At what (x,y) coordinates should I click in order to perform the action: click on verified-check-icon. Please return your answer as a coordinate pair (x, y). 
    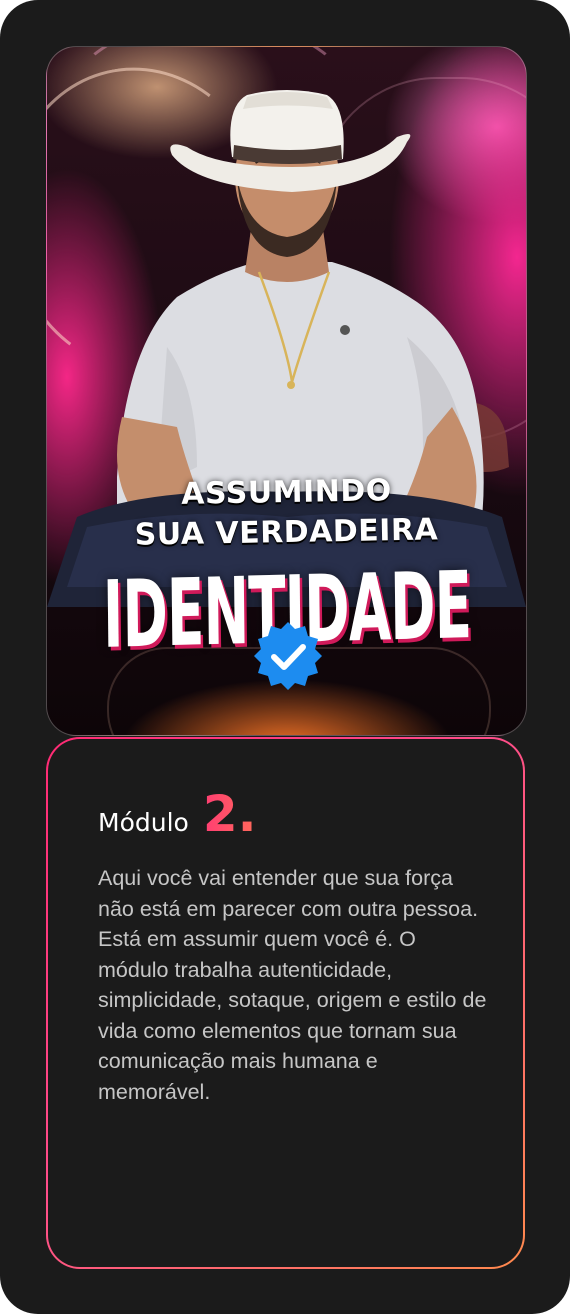
    Looking at the image, I should click on (288, 656).